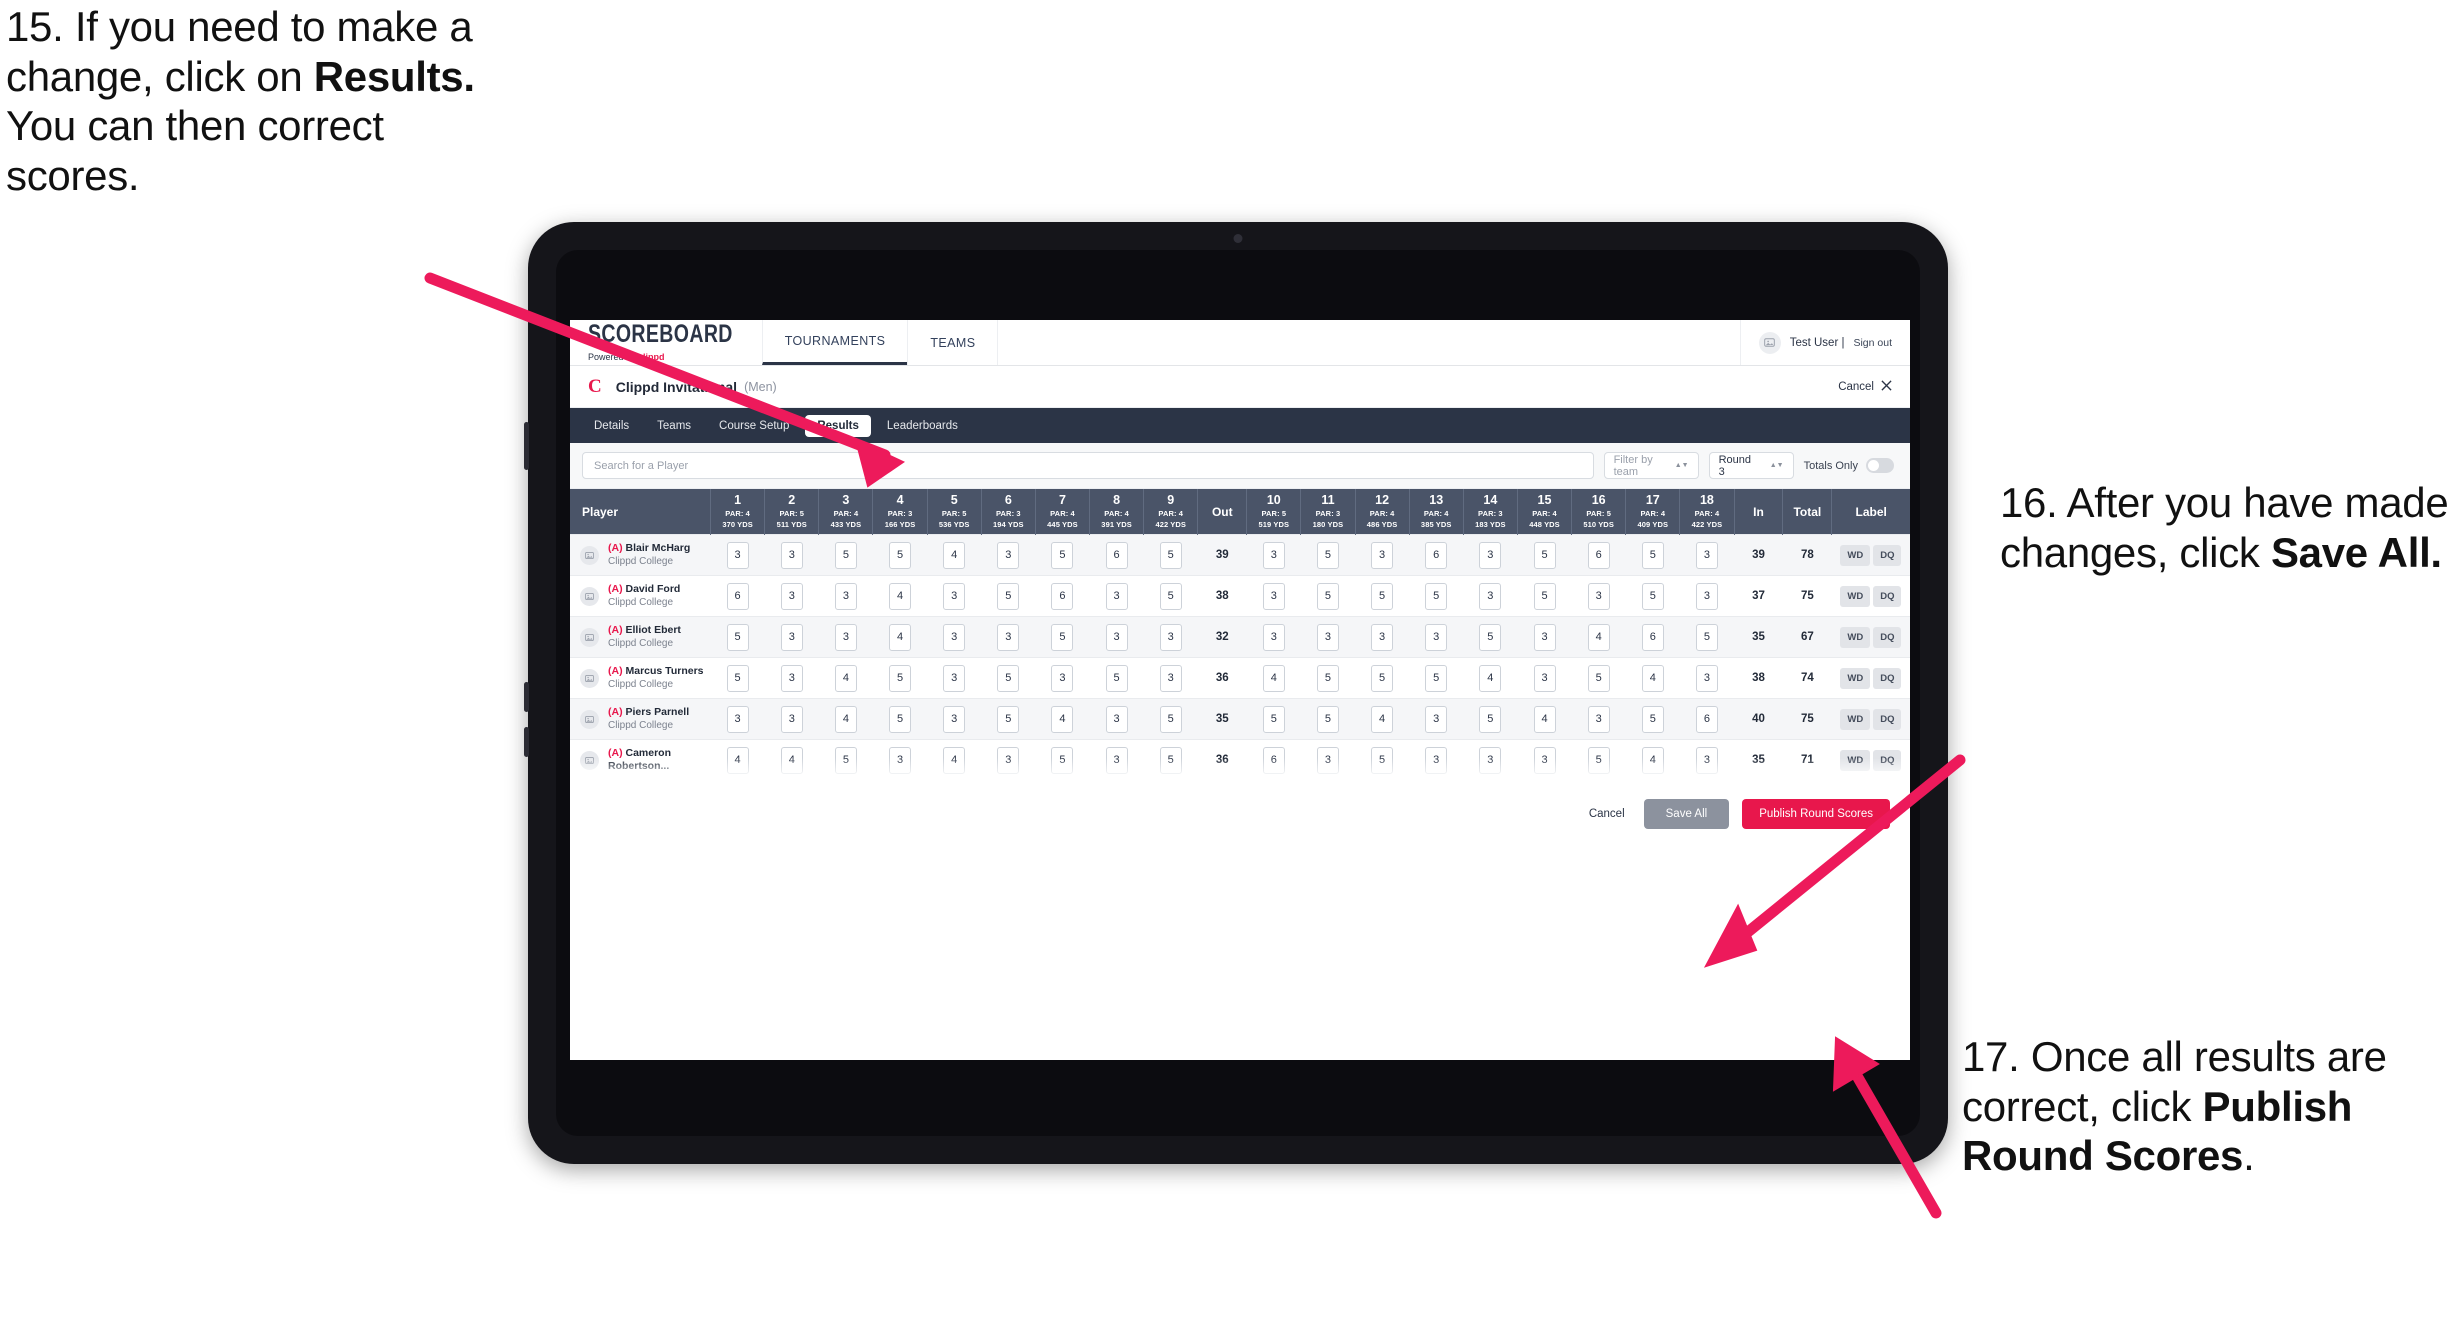 This screenshot has height=1326, width=2464. I want to click on score-cell-hole-1: 5, so click(737, 678).